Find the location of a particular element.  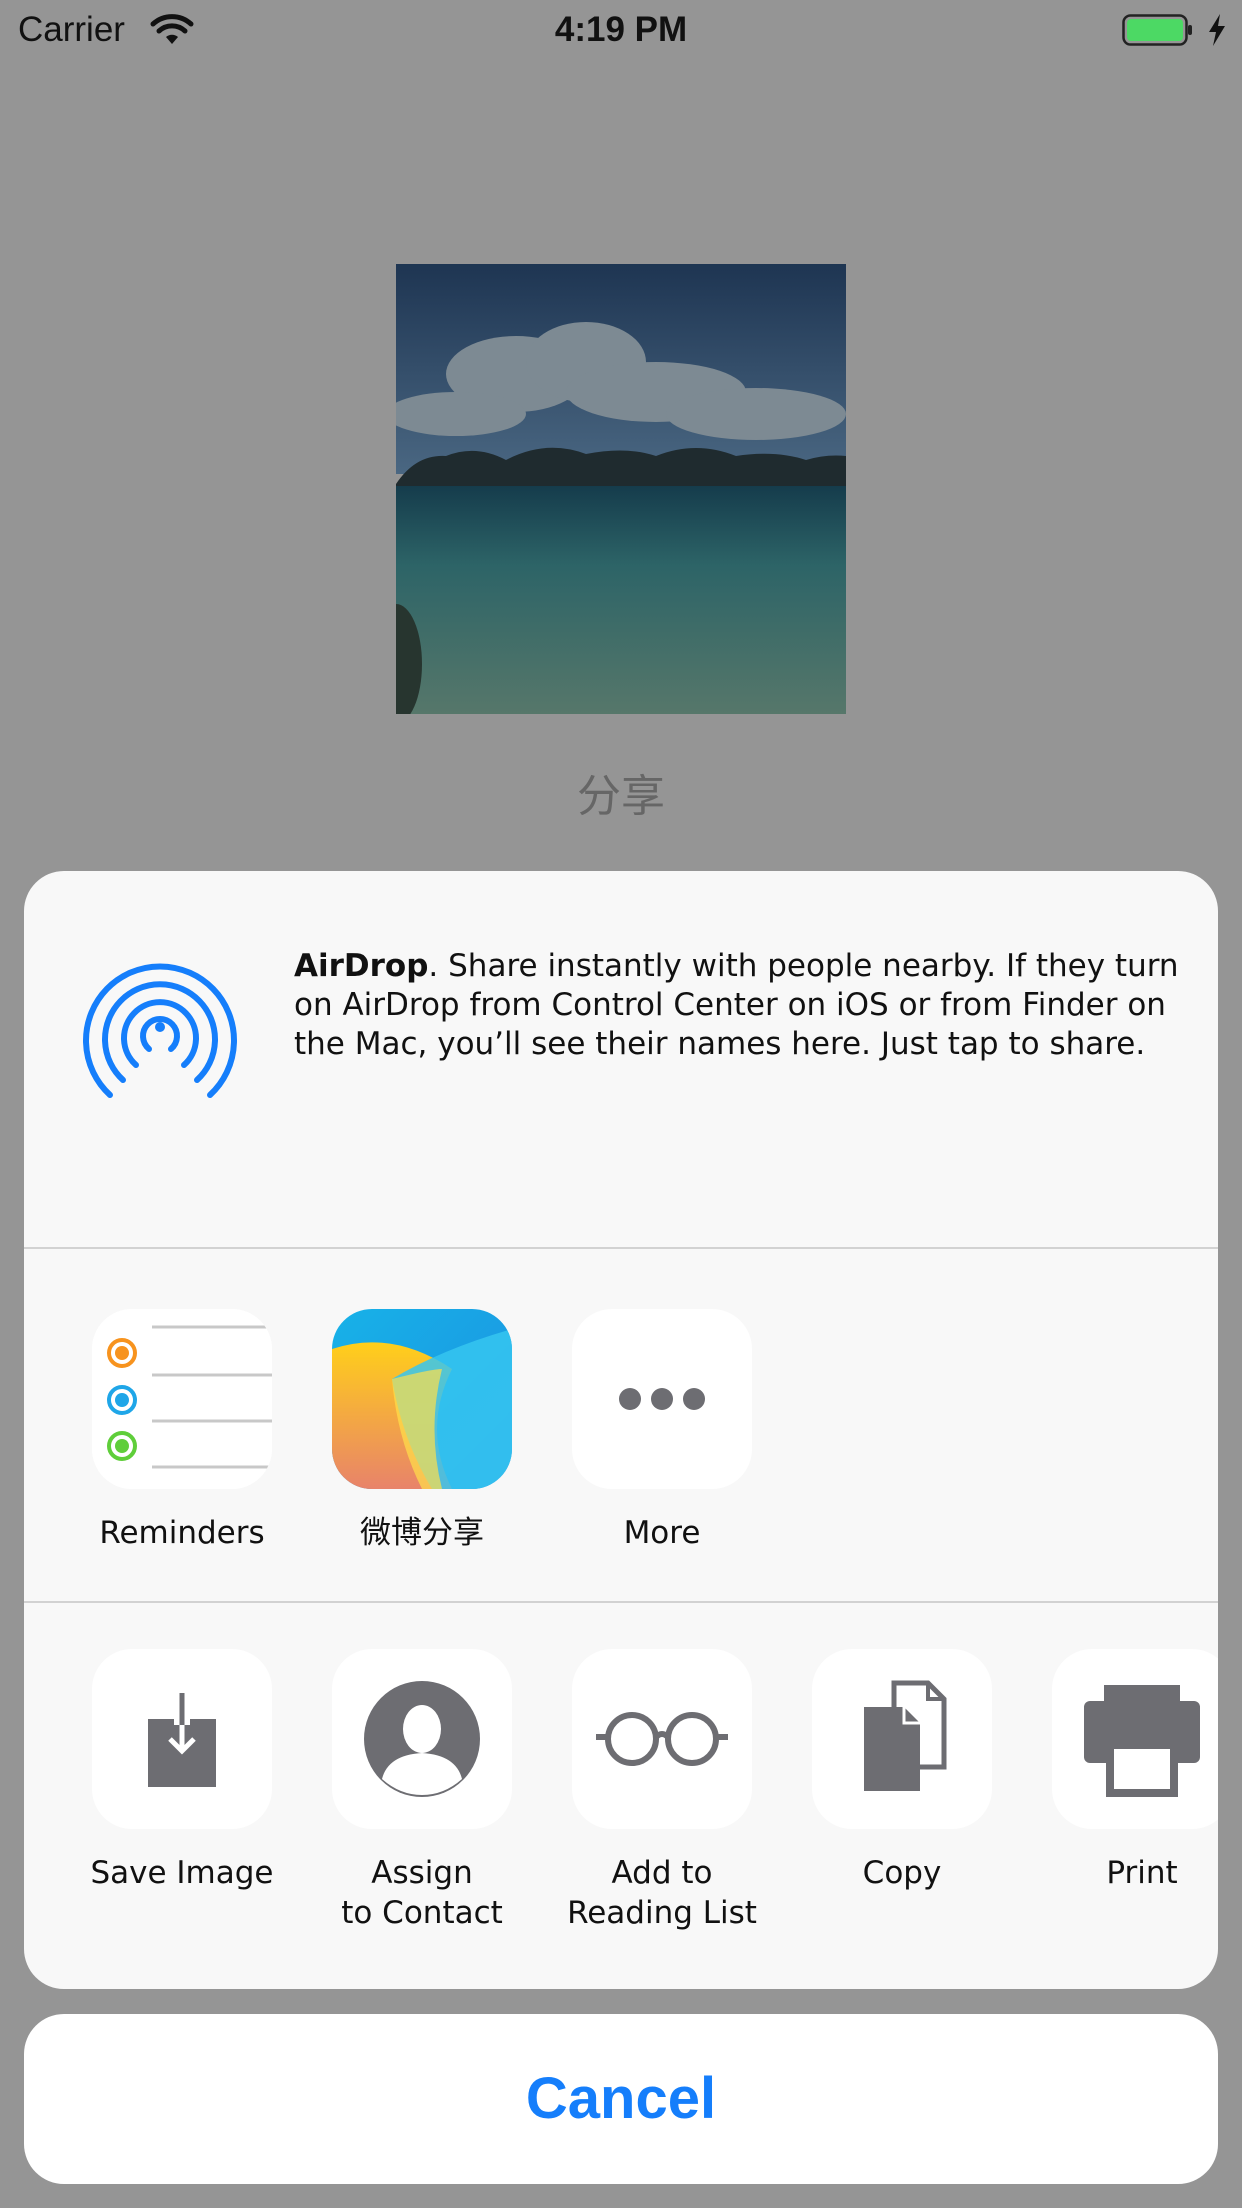

action-label: Print is located at coordinates (1142, 1873).